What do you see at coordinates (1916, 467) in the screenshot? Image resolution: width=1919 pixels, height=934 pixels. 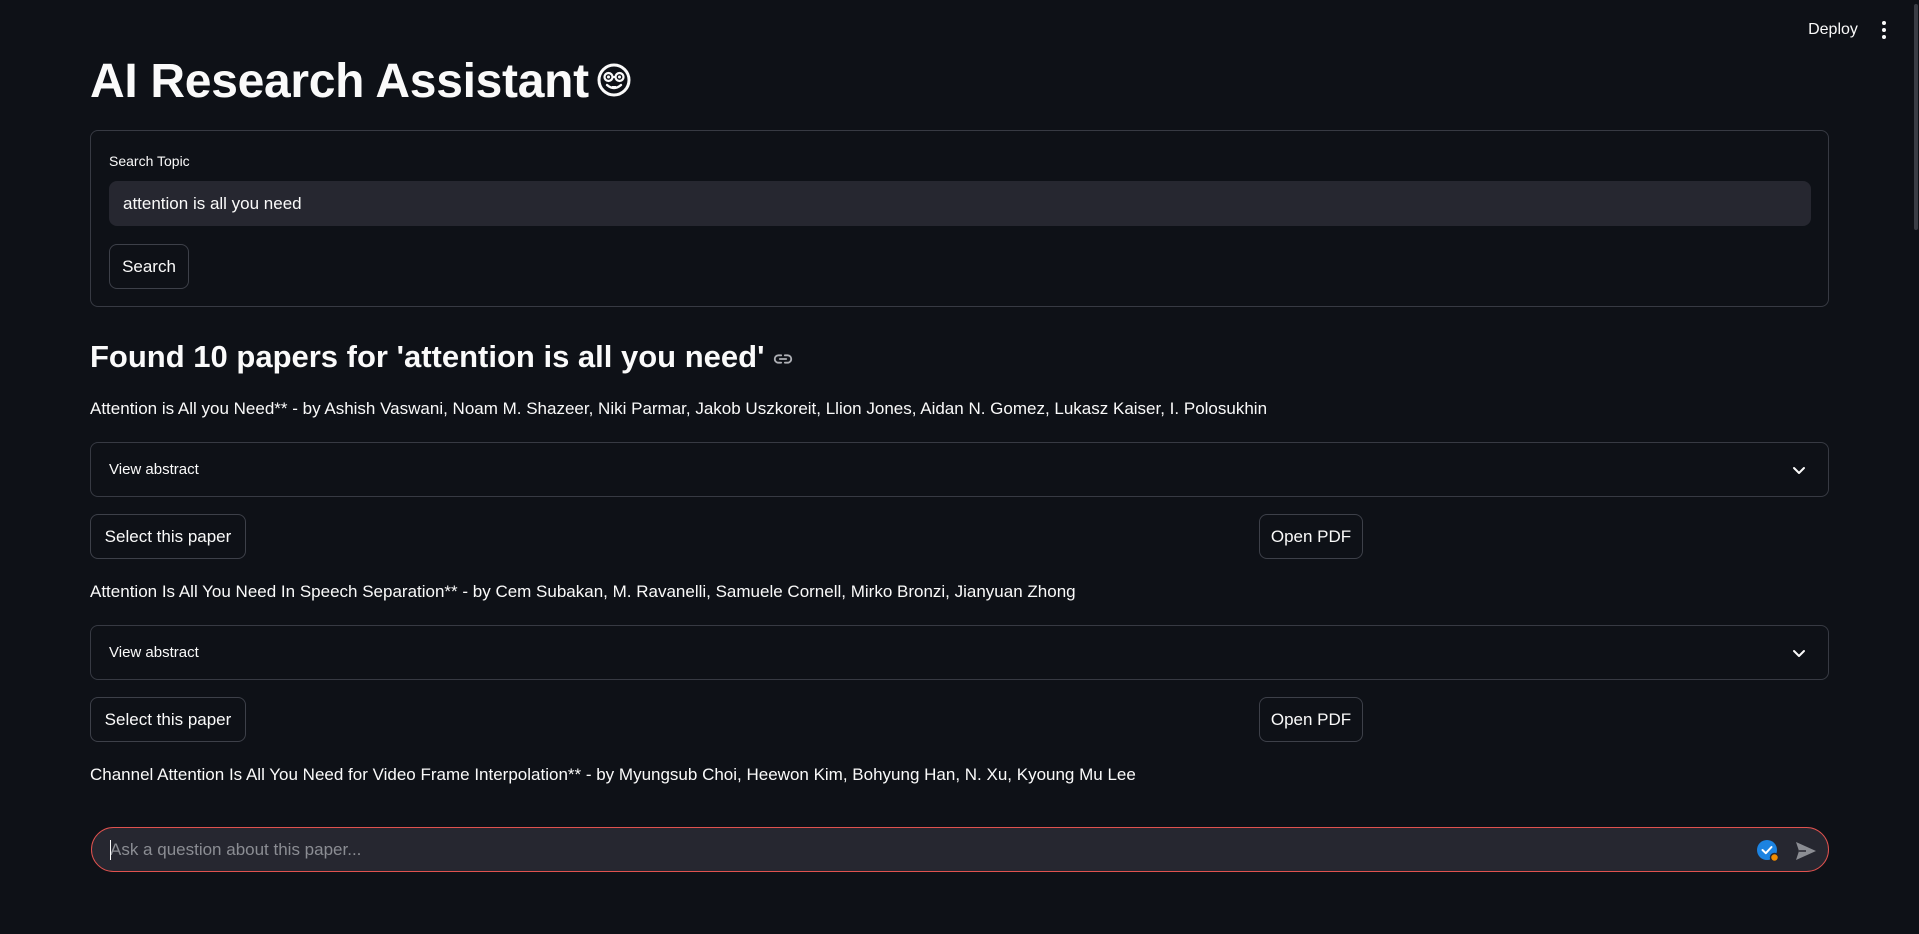 I see `page-scrollbar` at bounding box center [1916, 467].